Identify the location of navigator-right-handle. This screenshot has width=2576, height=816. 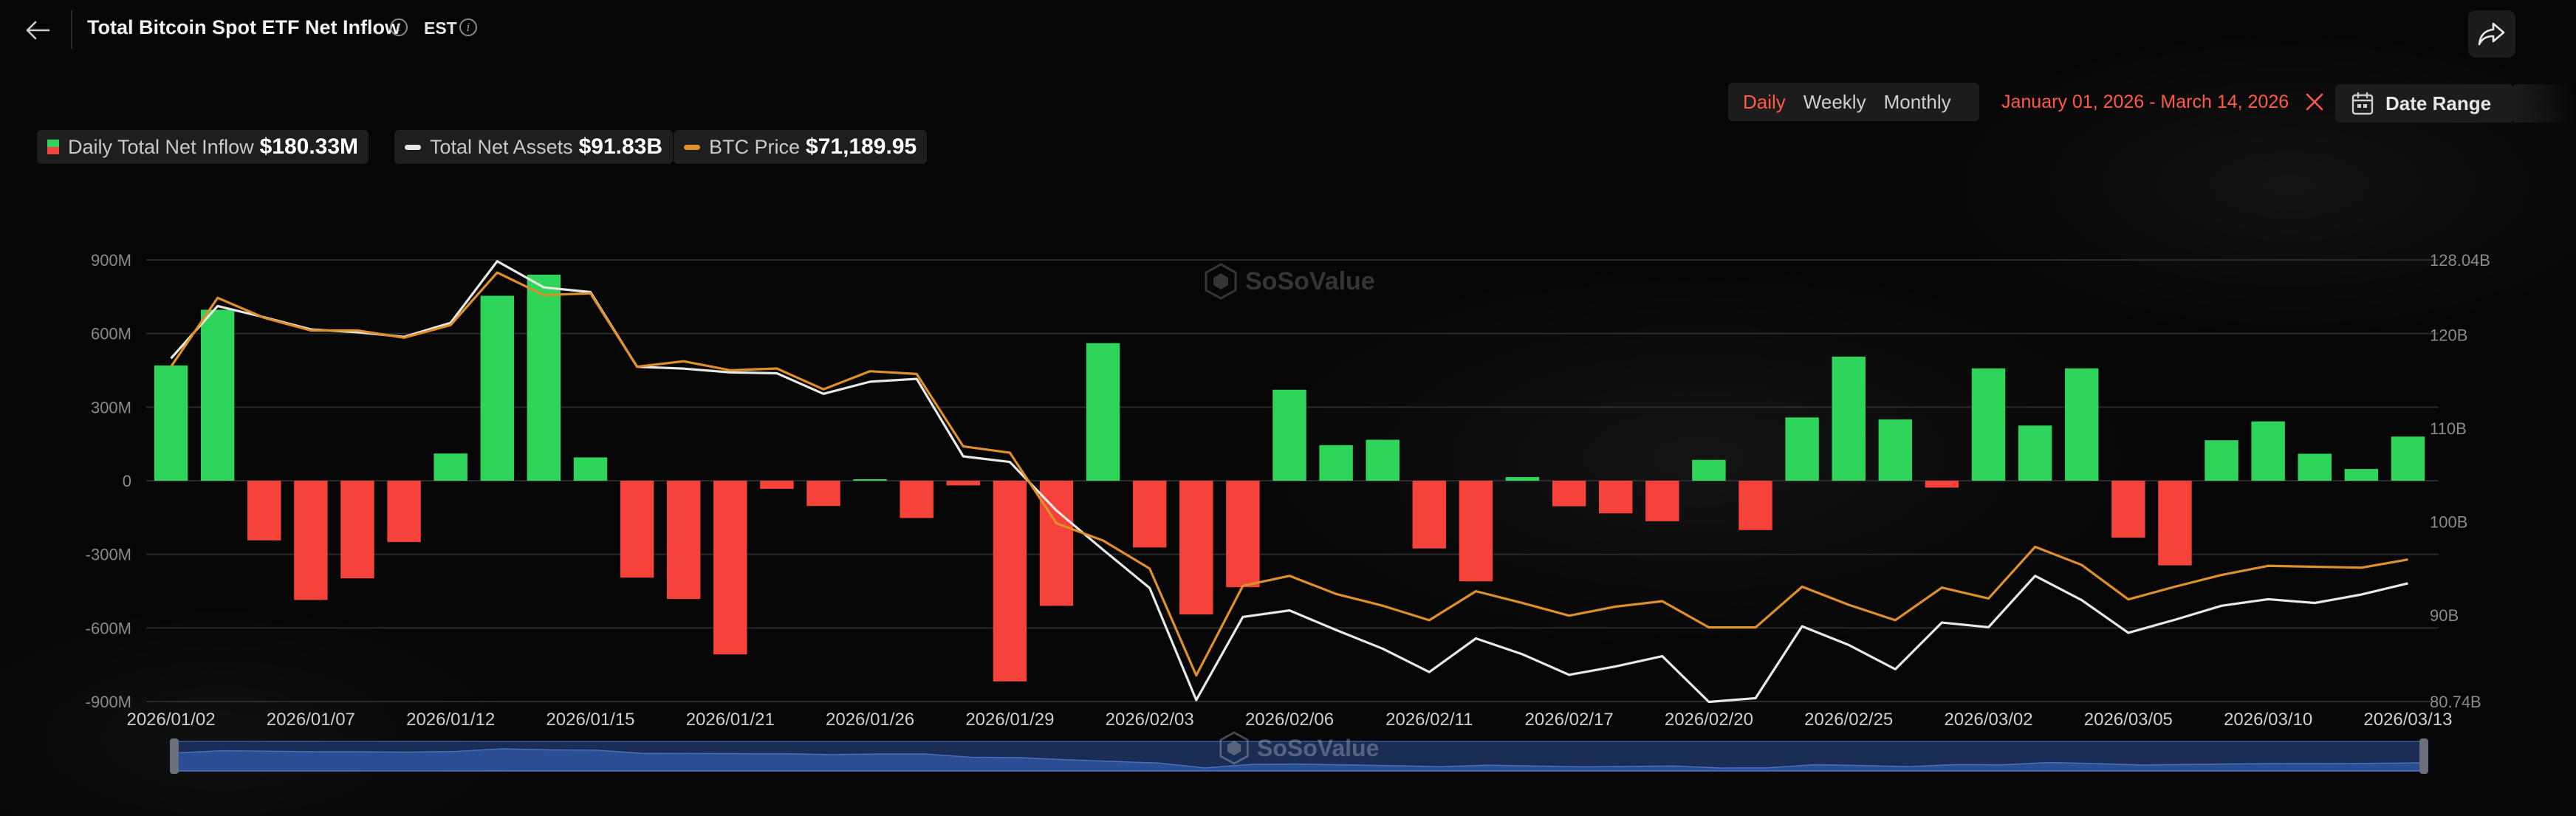
(2423, 756).